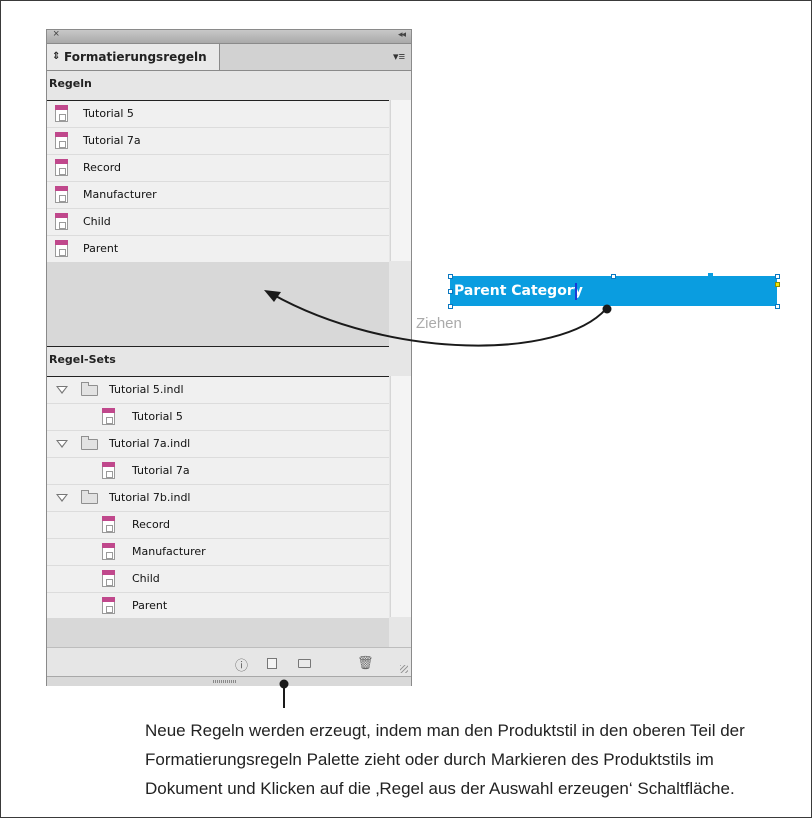  Describe the element at coordinates (272, 296) in the screenshot. I see `drag-arrow-head` at that location.